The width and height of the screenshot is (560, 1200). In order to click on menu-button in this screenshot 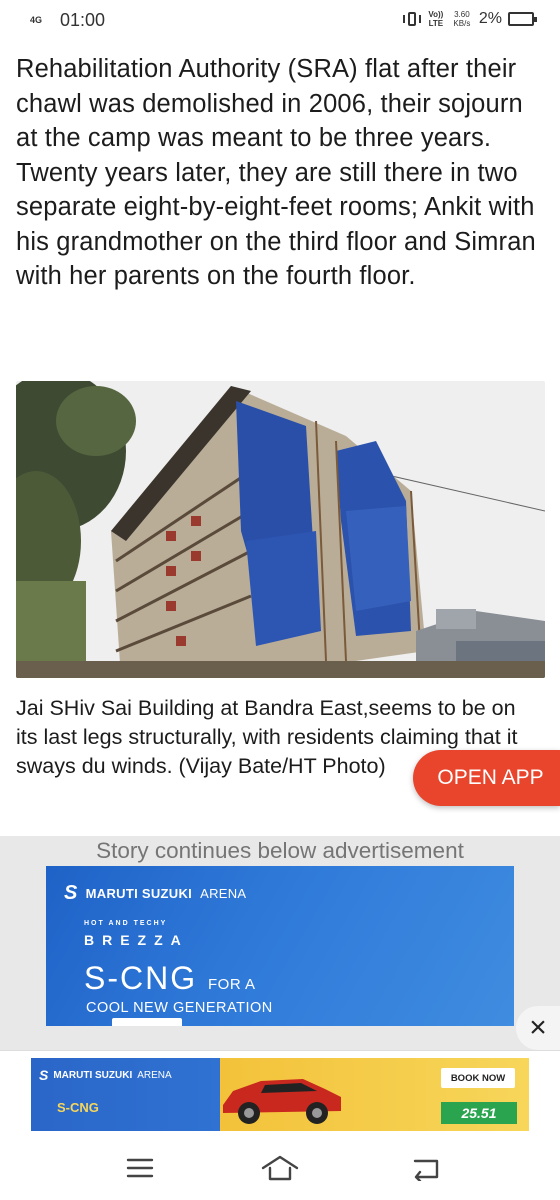, I will do `click(140, 1168)`.